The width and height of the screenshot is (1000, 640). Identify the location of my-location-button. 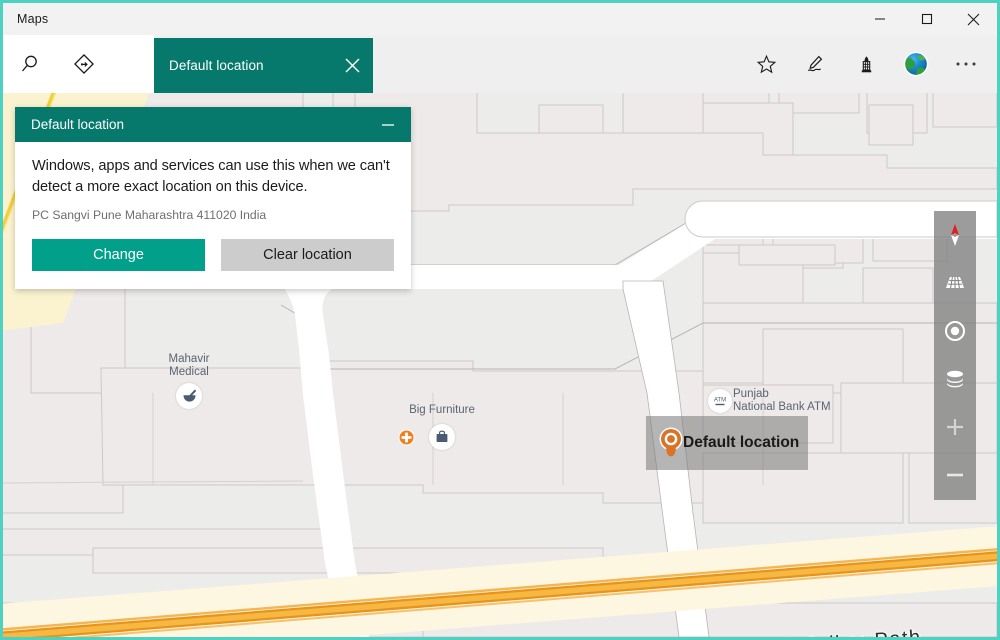
(955, 331).